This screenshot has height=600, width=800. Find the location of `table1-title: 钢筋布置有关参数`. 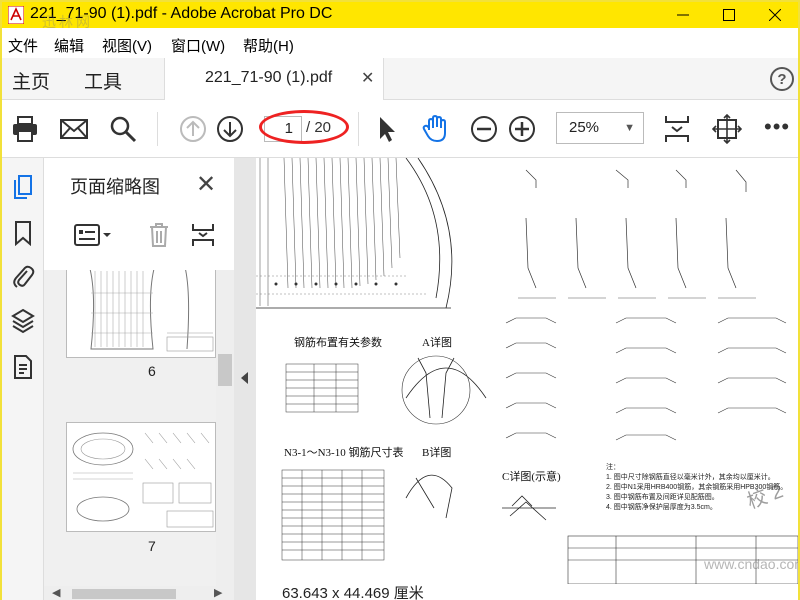

table1-title: 钢筋布置有关参数 is located at coordinates (338, 343).